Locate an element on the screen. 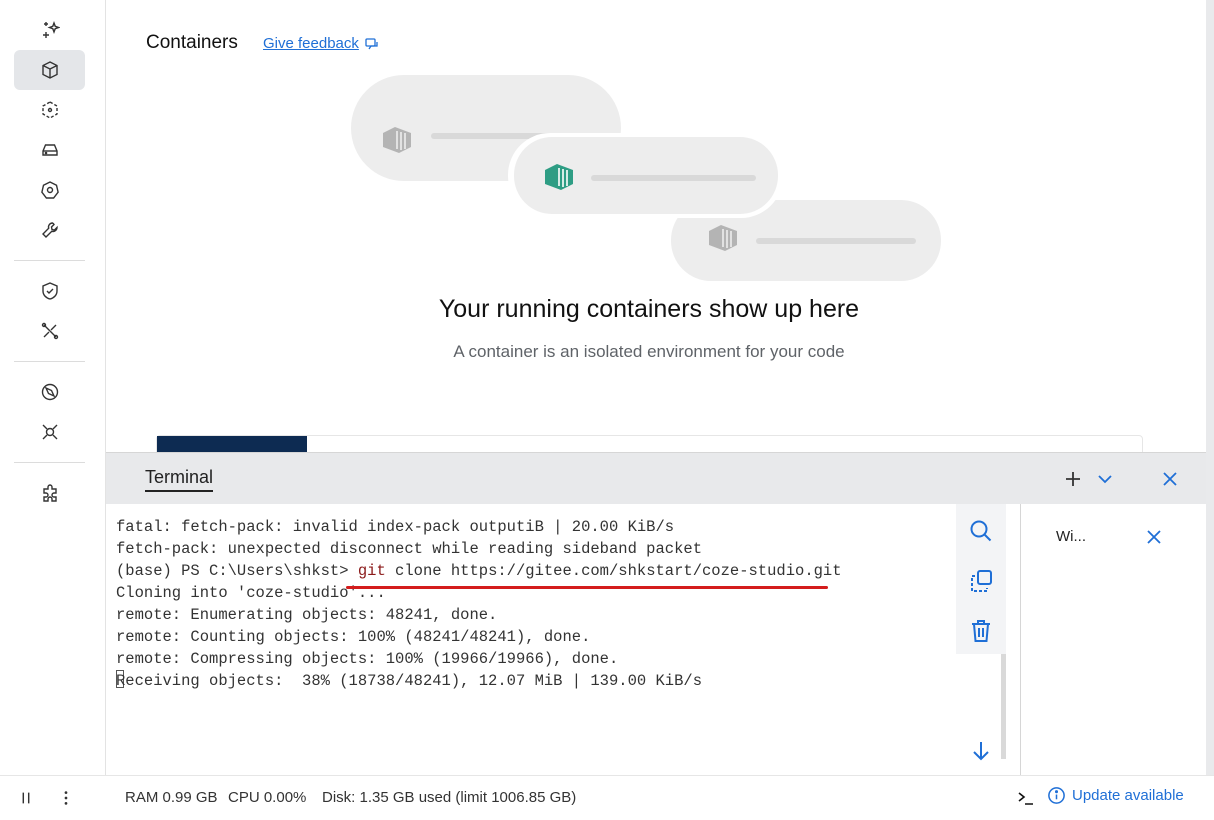 The height and width of the screenshot is (820, 1214). copy-icon is located at coordinates (981, 581).